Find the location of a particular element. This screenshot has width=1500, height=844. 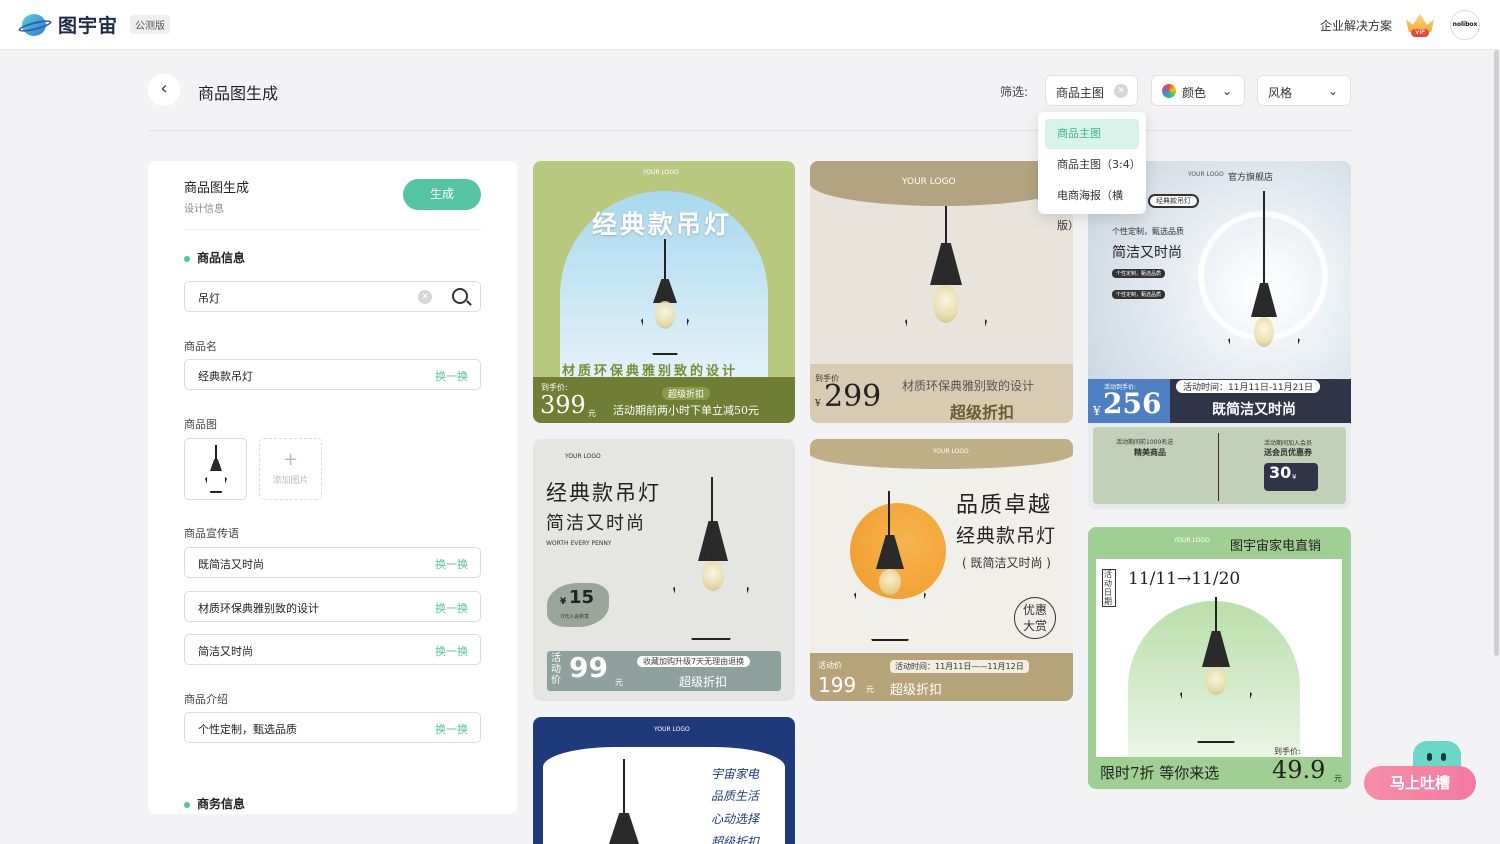

chevron-left-icon: ‹ is located at coordinates (164, 88).